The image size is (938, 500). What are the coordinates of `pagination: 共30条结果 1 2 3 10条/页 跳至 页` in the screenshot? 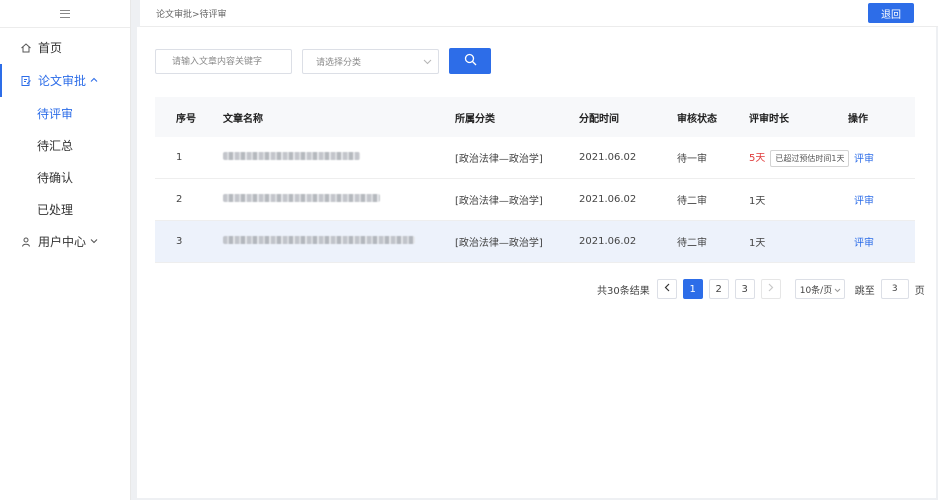 It's located at (761, 289).